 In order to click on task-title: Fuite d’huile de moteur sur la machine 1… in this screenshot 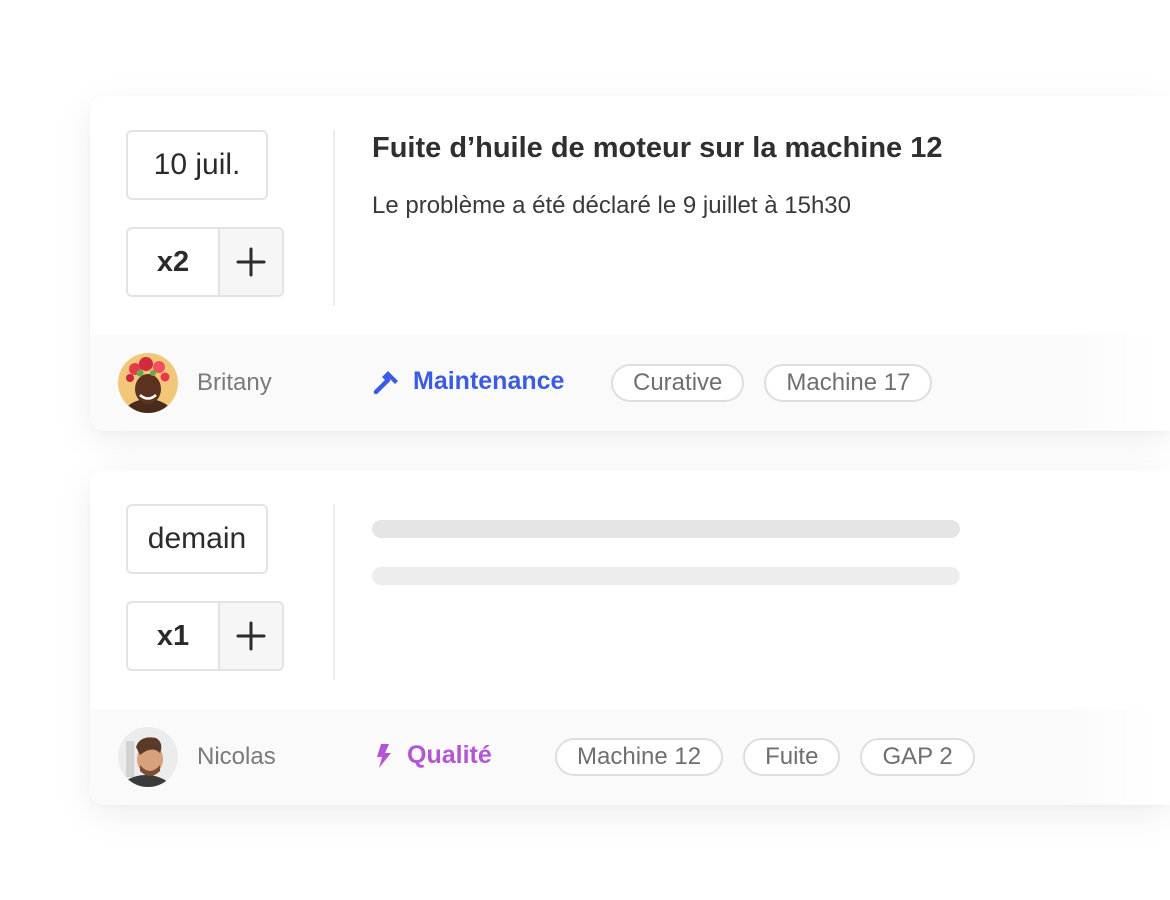, I will do `click(657, 148)`.